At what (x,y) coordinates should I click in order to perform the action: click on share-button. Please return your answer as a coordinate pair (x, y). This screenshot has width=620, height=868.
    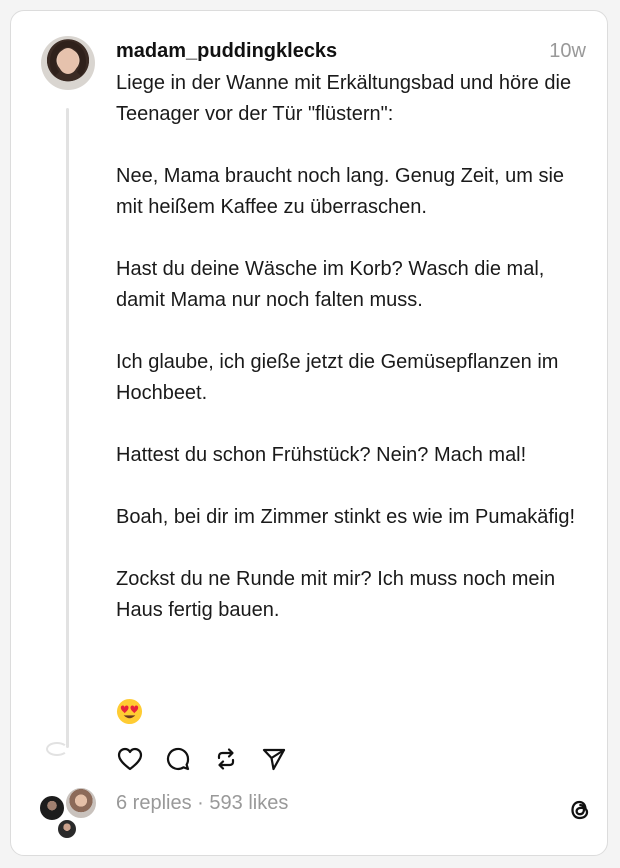
    Looking at the image, I should click on (274, 759).